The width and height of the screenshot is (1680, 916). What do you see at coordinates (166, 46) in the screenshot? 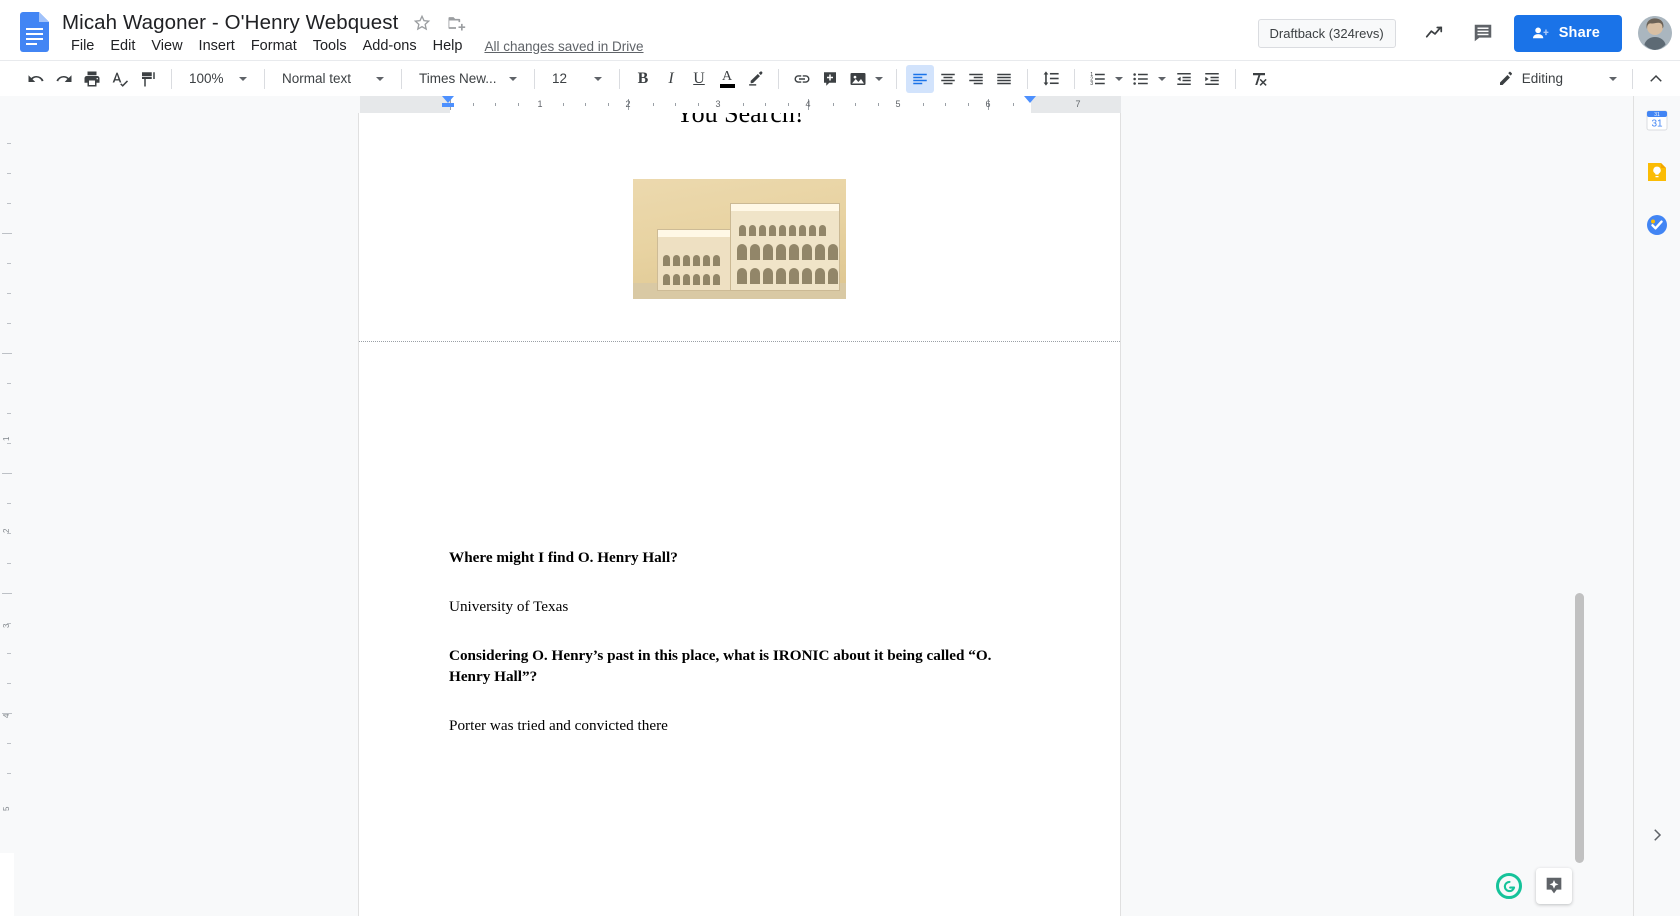
I see `menu-item-view: View` at bounding box center [166, 46].